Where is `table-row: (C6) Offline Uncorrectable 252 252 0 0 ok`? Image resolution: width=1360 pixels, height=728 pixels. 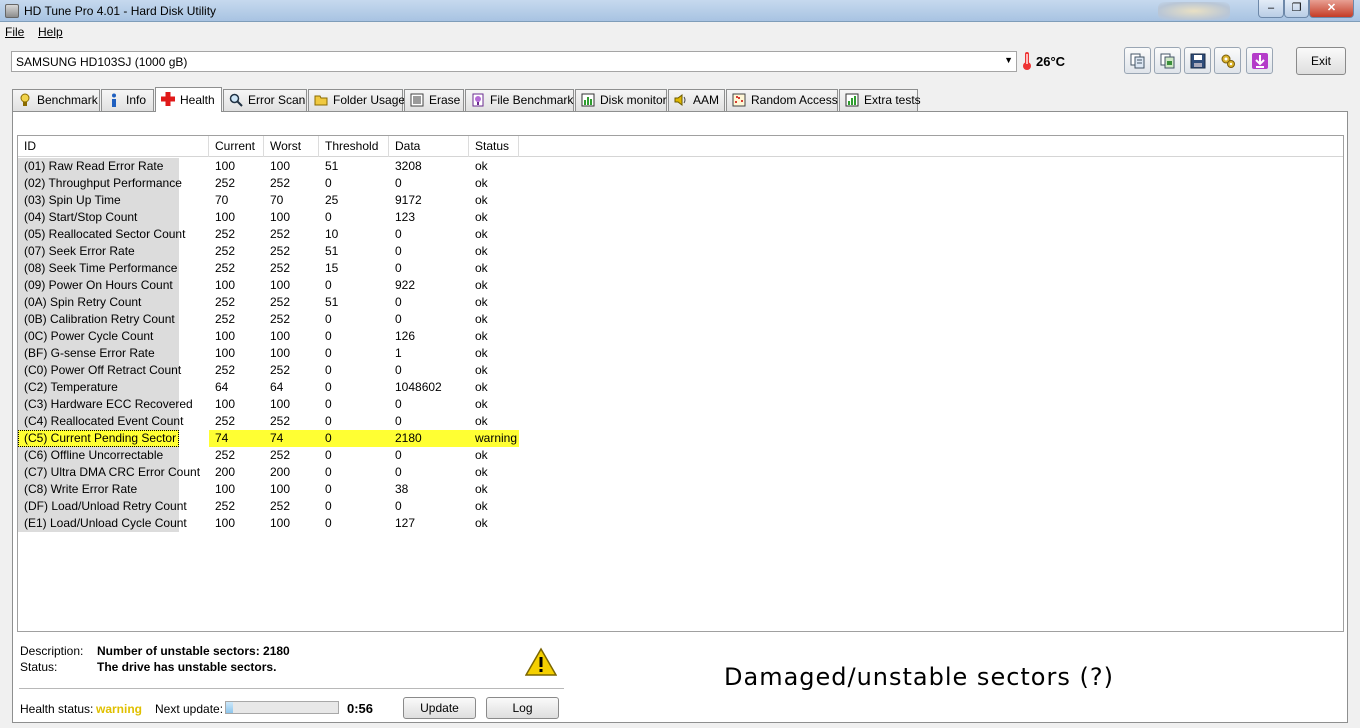
table-row: (C6) Offline Uncorrectable 252 252 0 0 ok is located at coordinates (680, 455).